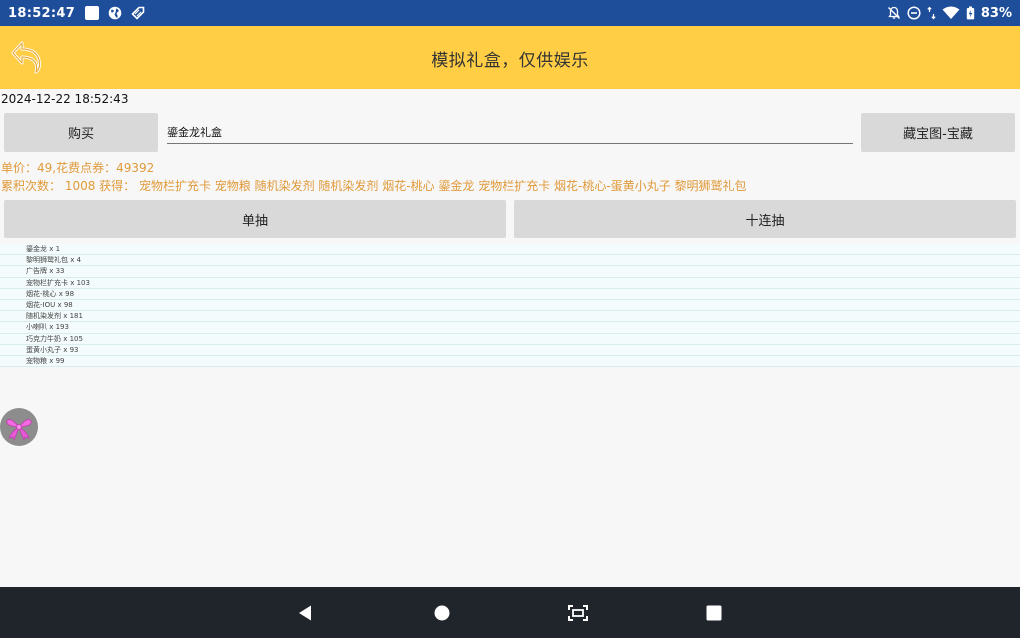 This screenshot has width=1020, height=638. I want to click on floating-ball-button, so click(19, 427).